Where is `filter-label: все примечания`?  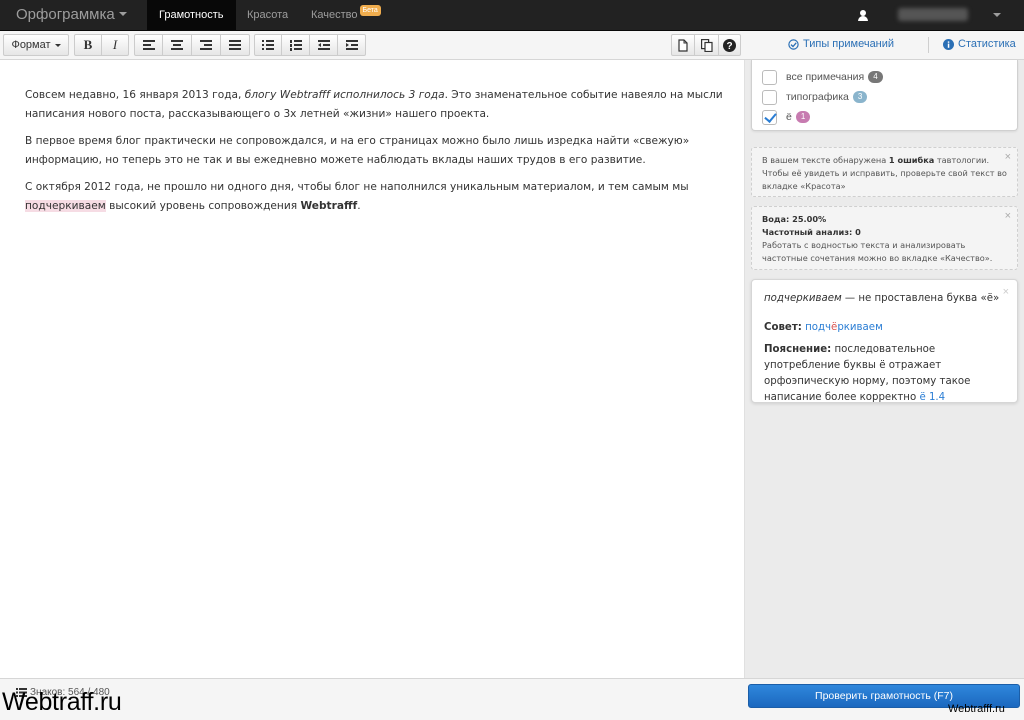 filter-label: все примечания is located at coordinates (825, 77).